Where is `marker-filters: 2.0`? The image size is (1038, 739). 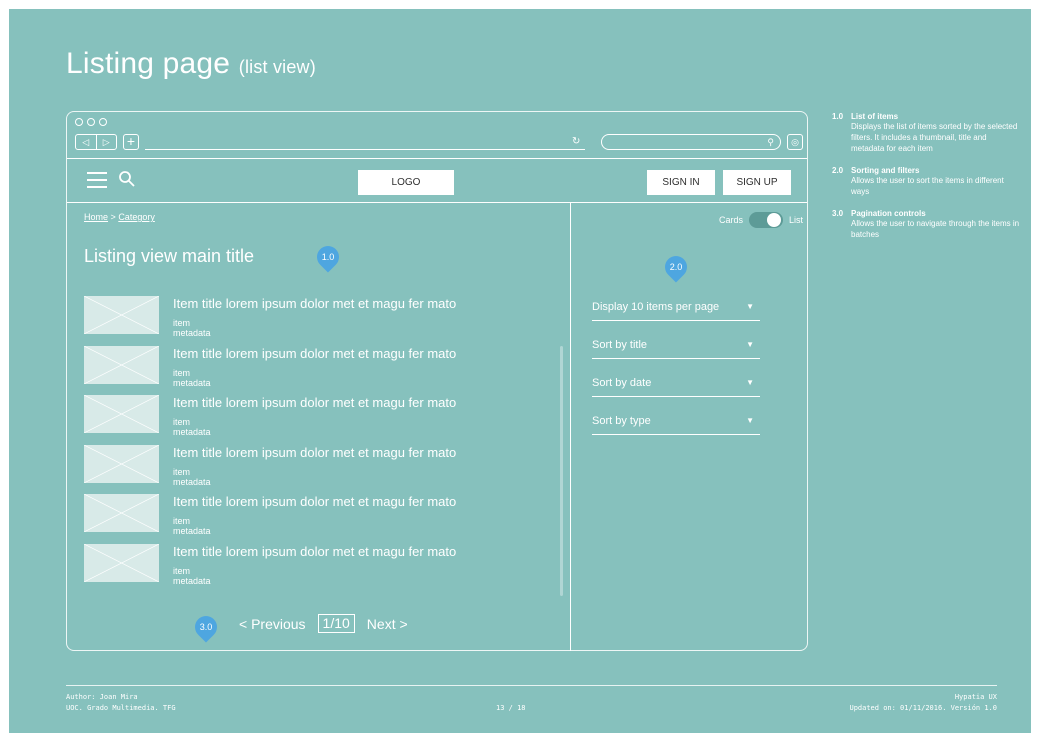 marker-filters: 2.0 is located at coordinates (676, 267).